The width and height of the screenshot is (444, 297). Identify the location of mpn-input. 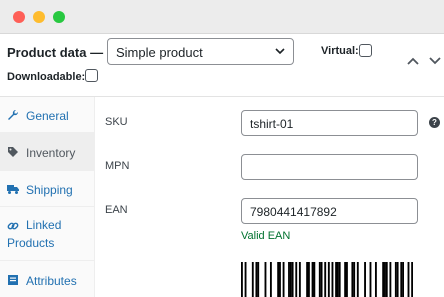
(329, 167).